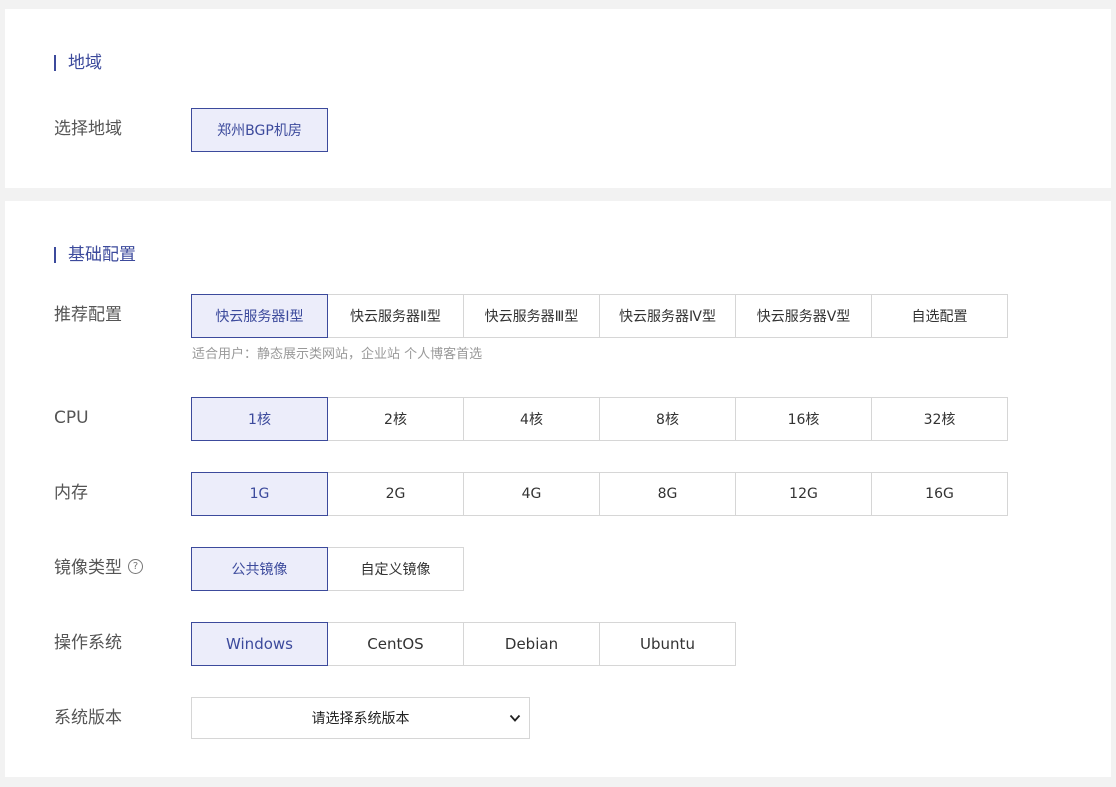 The height and width of the screenshot is (787, 1116). What do you see at coordinates (803, 316) in the screenshot?
I see `recommended-option-type-5: 快云服务器Ⅴ型` at bounding box center [803, 316].